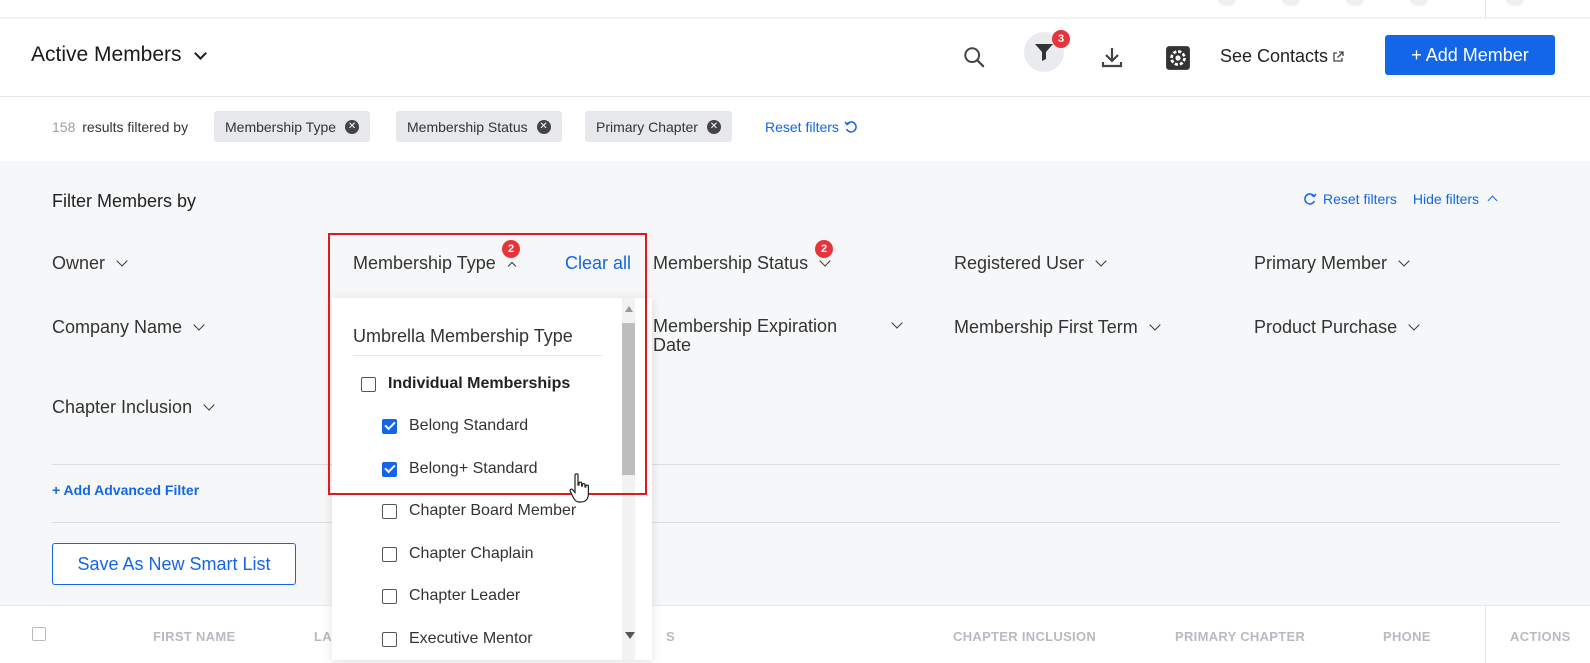 The height and width of the screenshot is (663, 1590). I want to click on filter-chip-primary-chapter: Primary Chapter ✕, so click(658, 126).